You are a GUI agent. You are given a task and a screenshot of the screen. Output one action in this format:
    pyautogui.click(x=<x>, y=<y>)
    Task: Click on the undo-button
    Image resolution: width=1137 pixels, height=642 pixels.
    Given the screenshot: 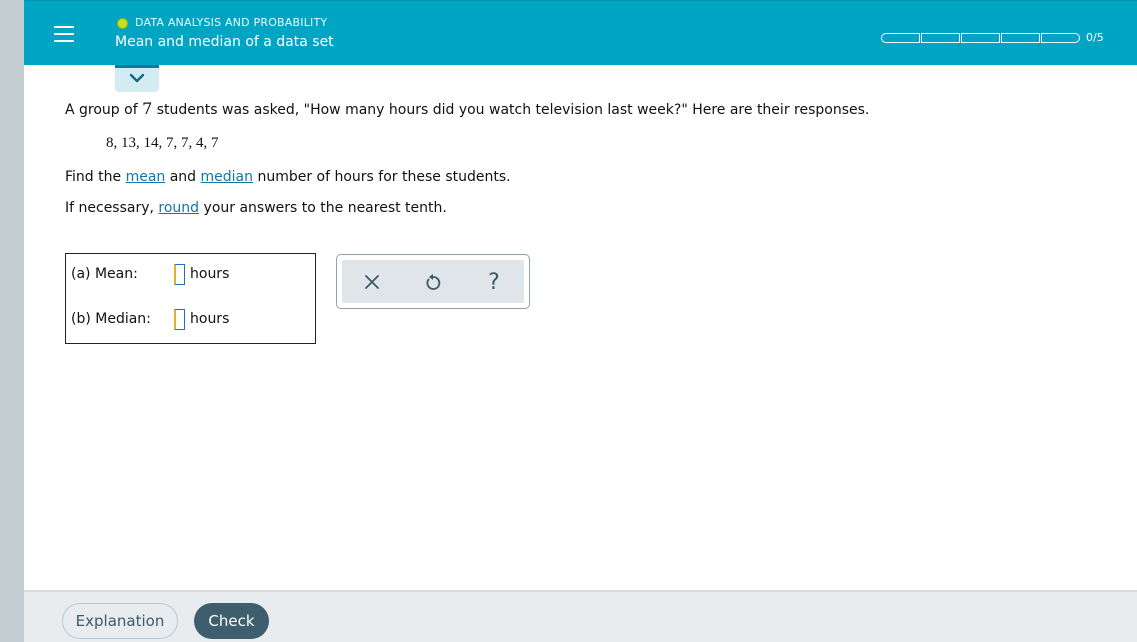 What is the action you would take?
    pyautogui.click(x=433, y=282)
    